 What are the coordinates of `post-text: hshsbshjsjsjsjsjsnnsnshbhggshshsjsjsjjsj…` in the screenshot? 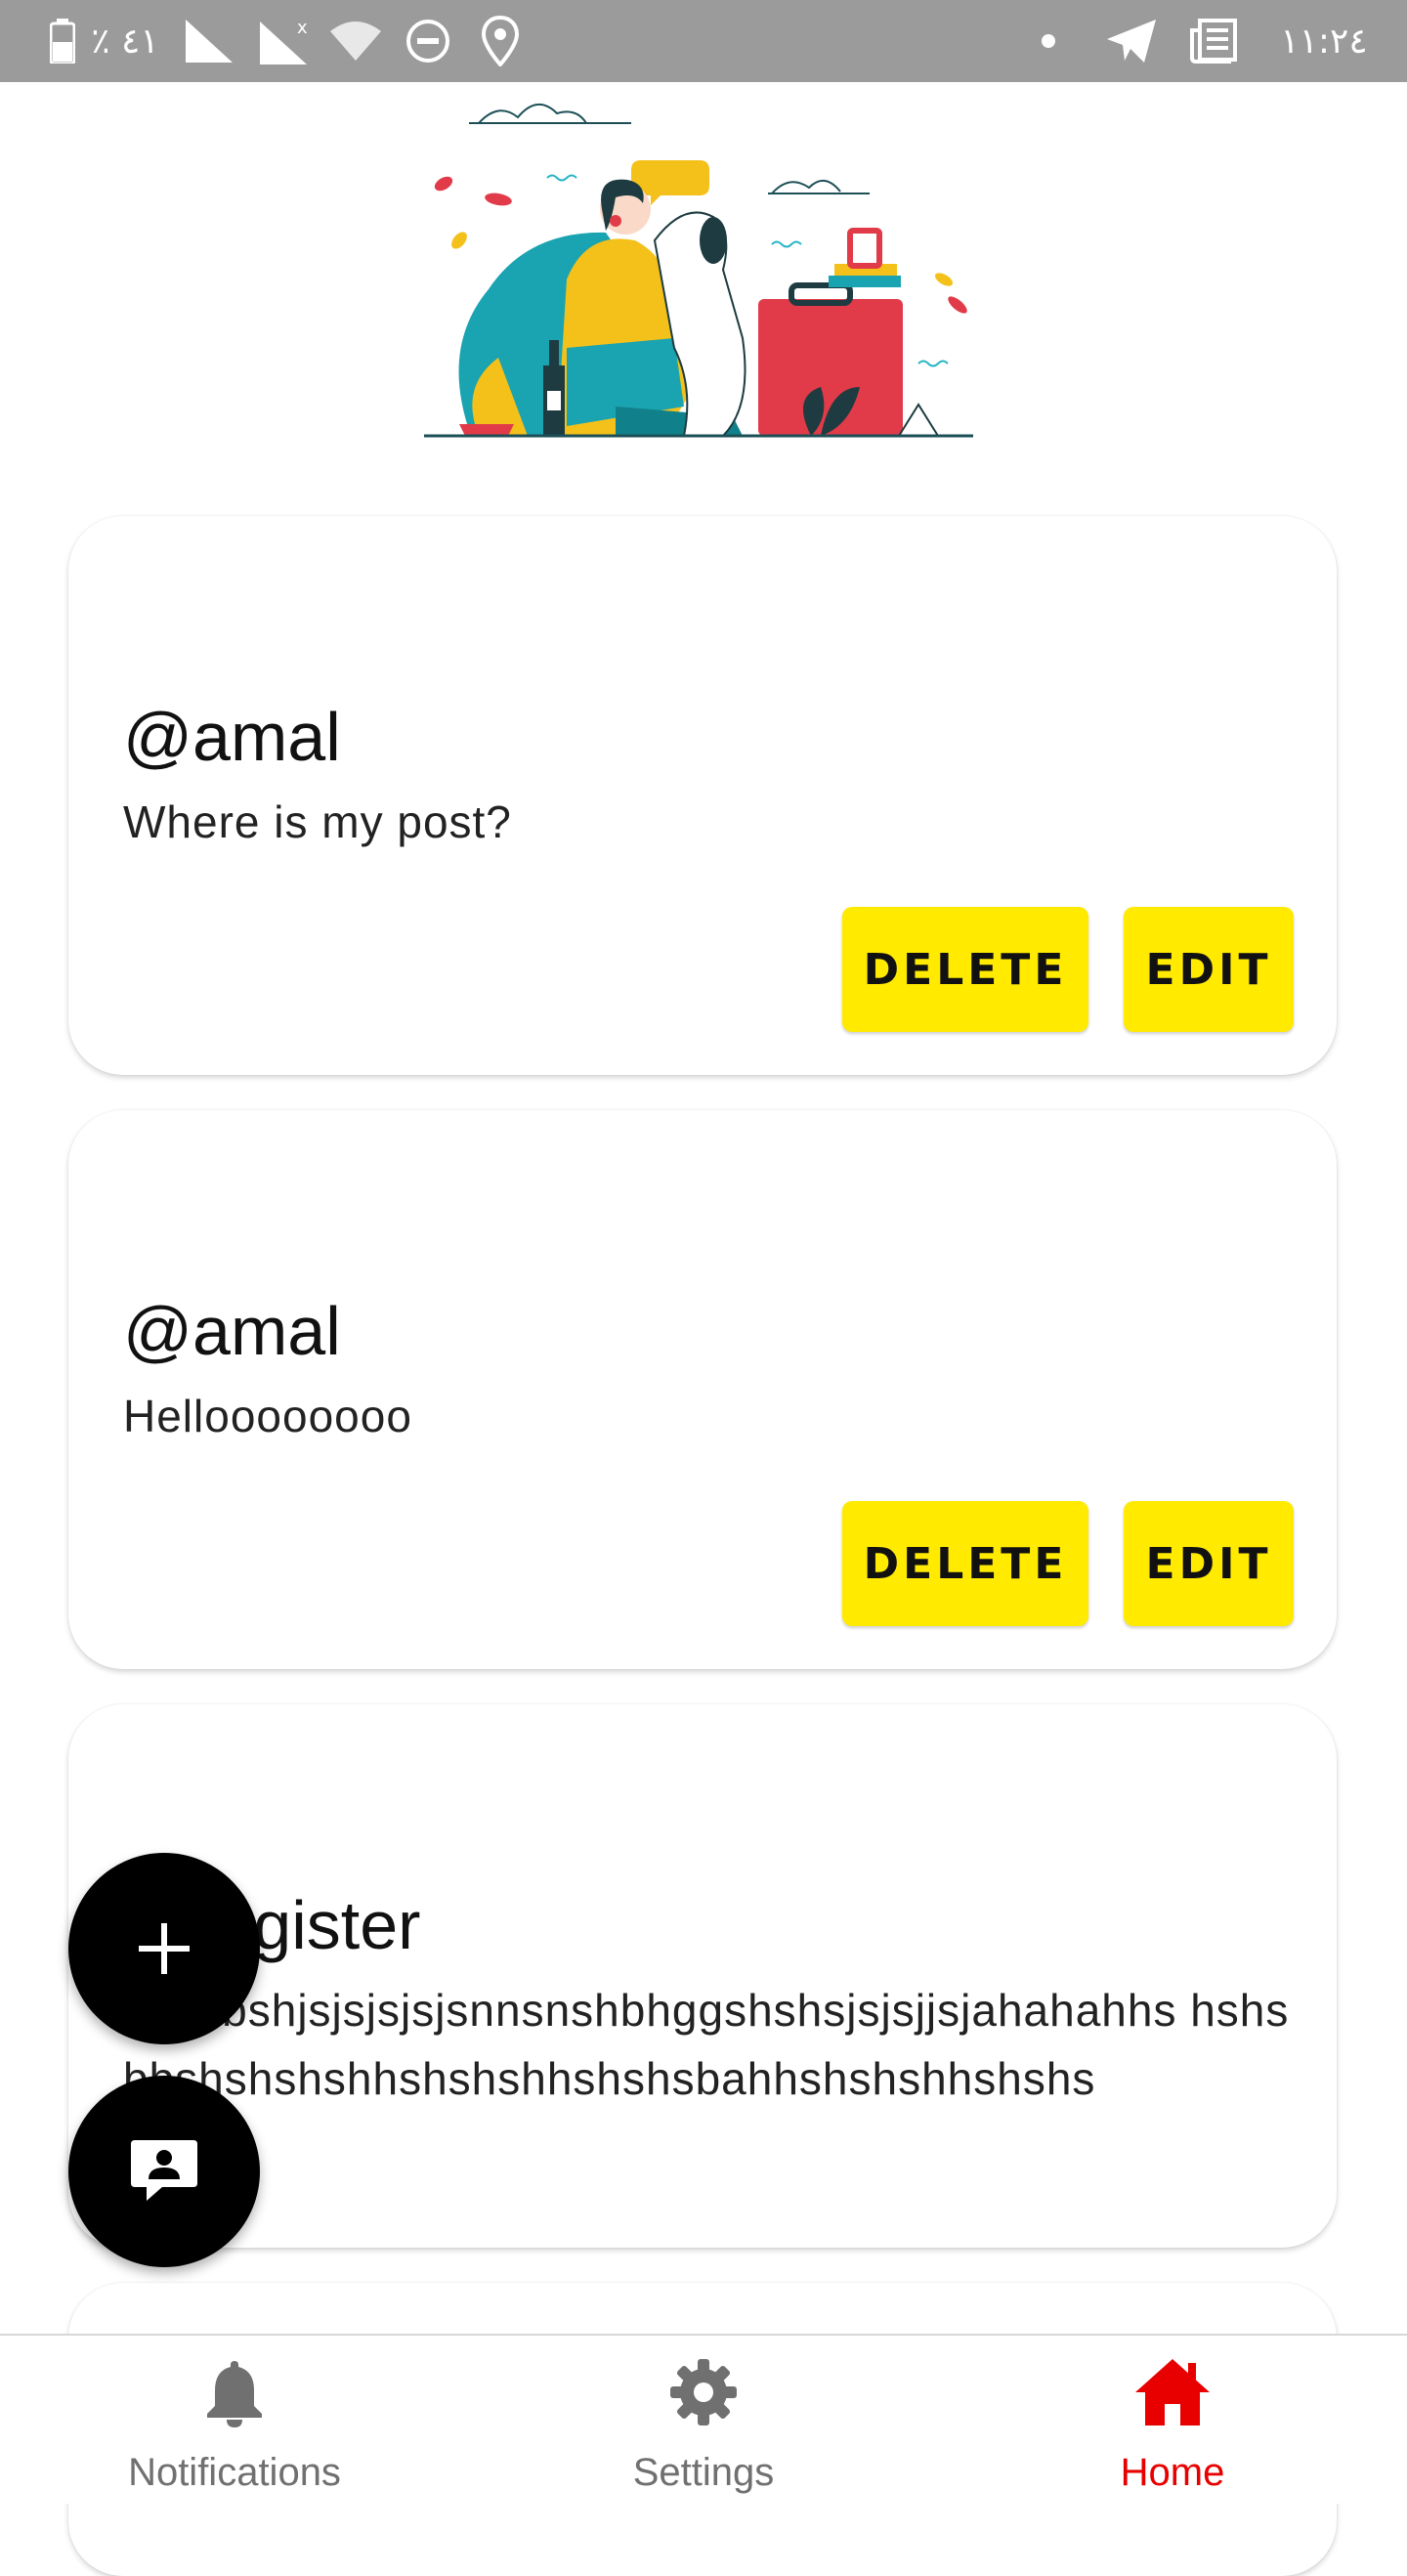 It's located at (706, 2045).